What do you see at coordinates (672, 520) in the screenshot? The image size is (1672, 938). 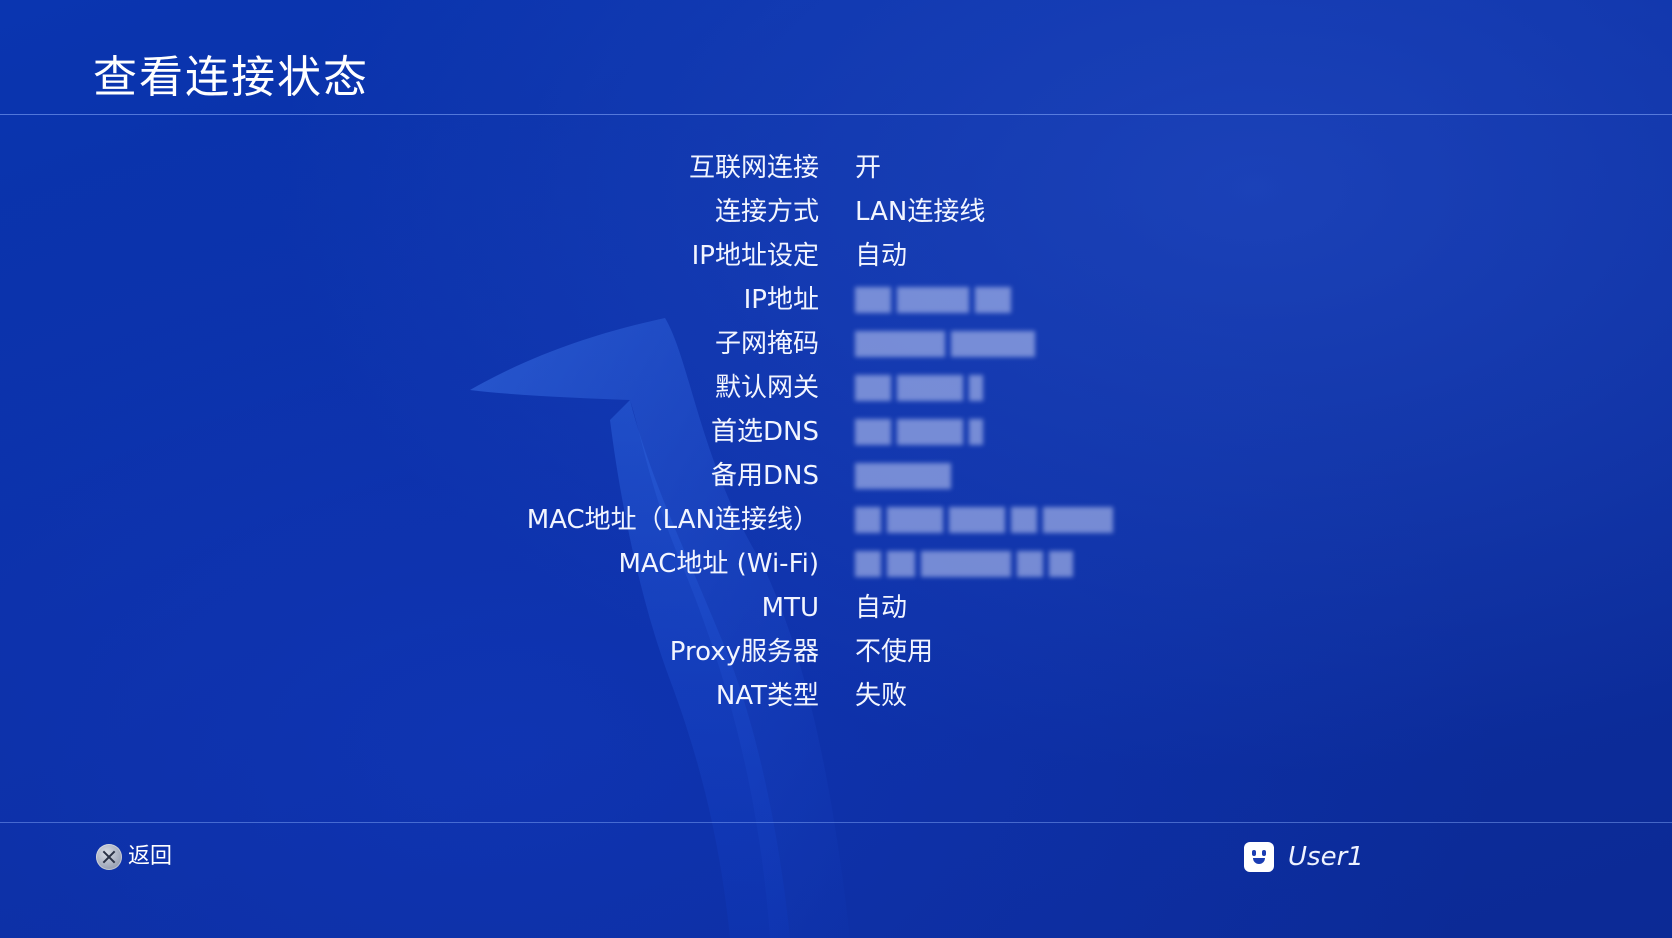 I see `status-label: MAC地址（LAN连接线）` at bounding box center [672, 520].